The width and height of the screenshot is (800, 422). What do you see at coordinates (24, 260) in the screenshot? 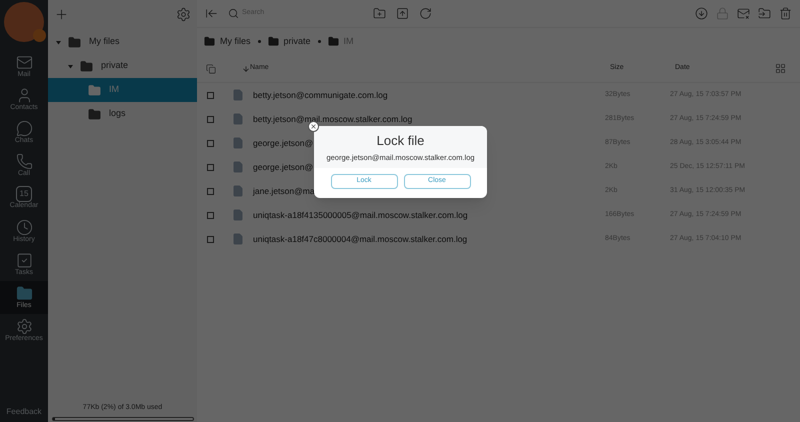
I see `tasks-icon` at bounding box center [24, 260].